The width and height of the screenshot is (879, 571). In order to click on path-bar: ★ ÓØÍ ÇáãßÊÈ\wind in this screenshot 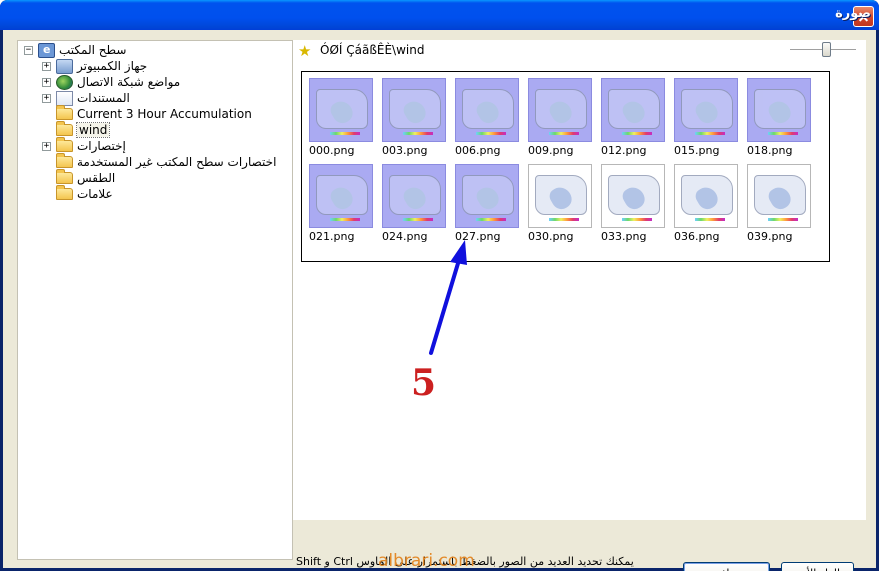, I will do `click(579, 51)`.